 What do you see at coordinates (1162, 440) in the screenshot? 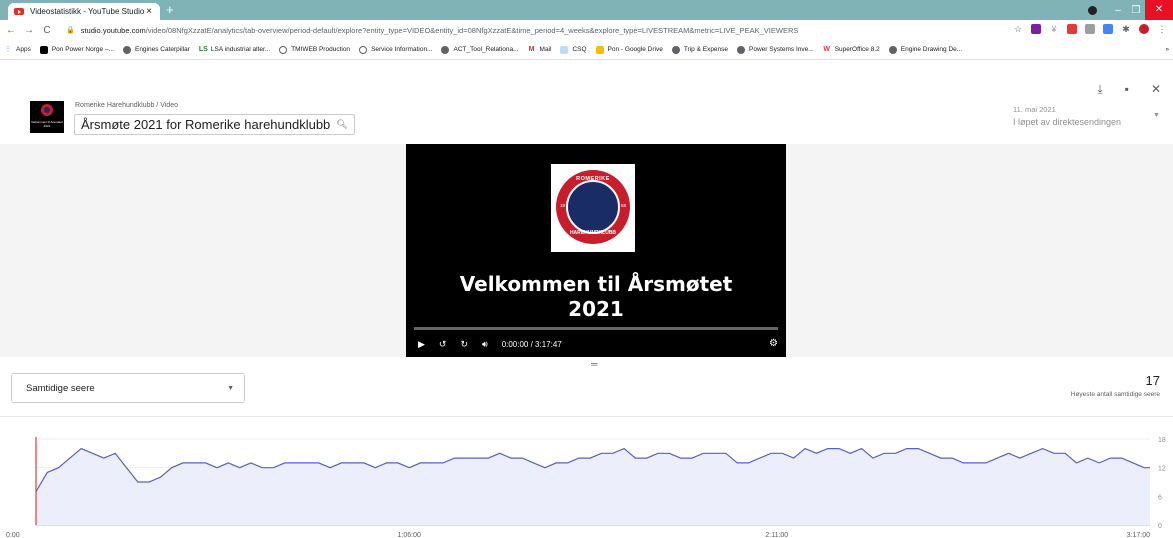
I see `y-tick-label: 18` at bounding box center [1162, 440].